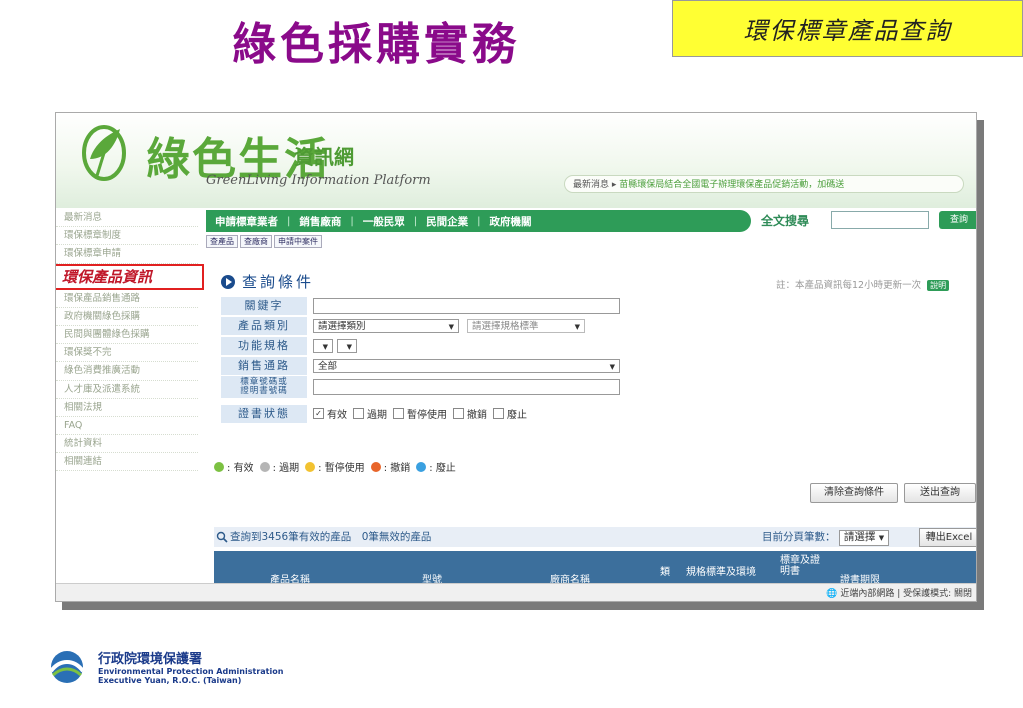  Describe the element at coordinates (331, 537) in the screenshot. I see `result-summary: 查詢到3456筆有效的產品 0筆無效的產品` at that location.